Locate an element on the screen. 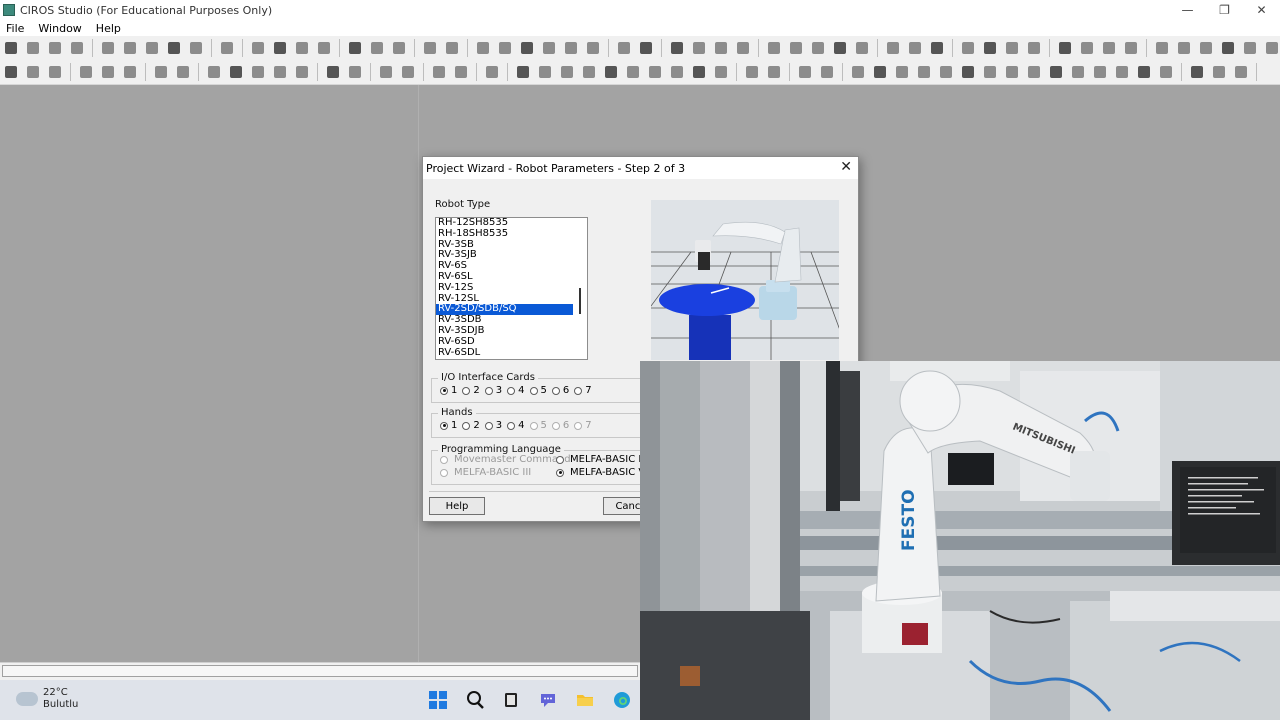 The height and width of the screenshot is (720, 1280). hands-radio-3: 3 is located at coordinates (493, 425).